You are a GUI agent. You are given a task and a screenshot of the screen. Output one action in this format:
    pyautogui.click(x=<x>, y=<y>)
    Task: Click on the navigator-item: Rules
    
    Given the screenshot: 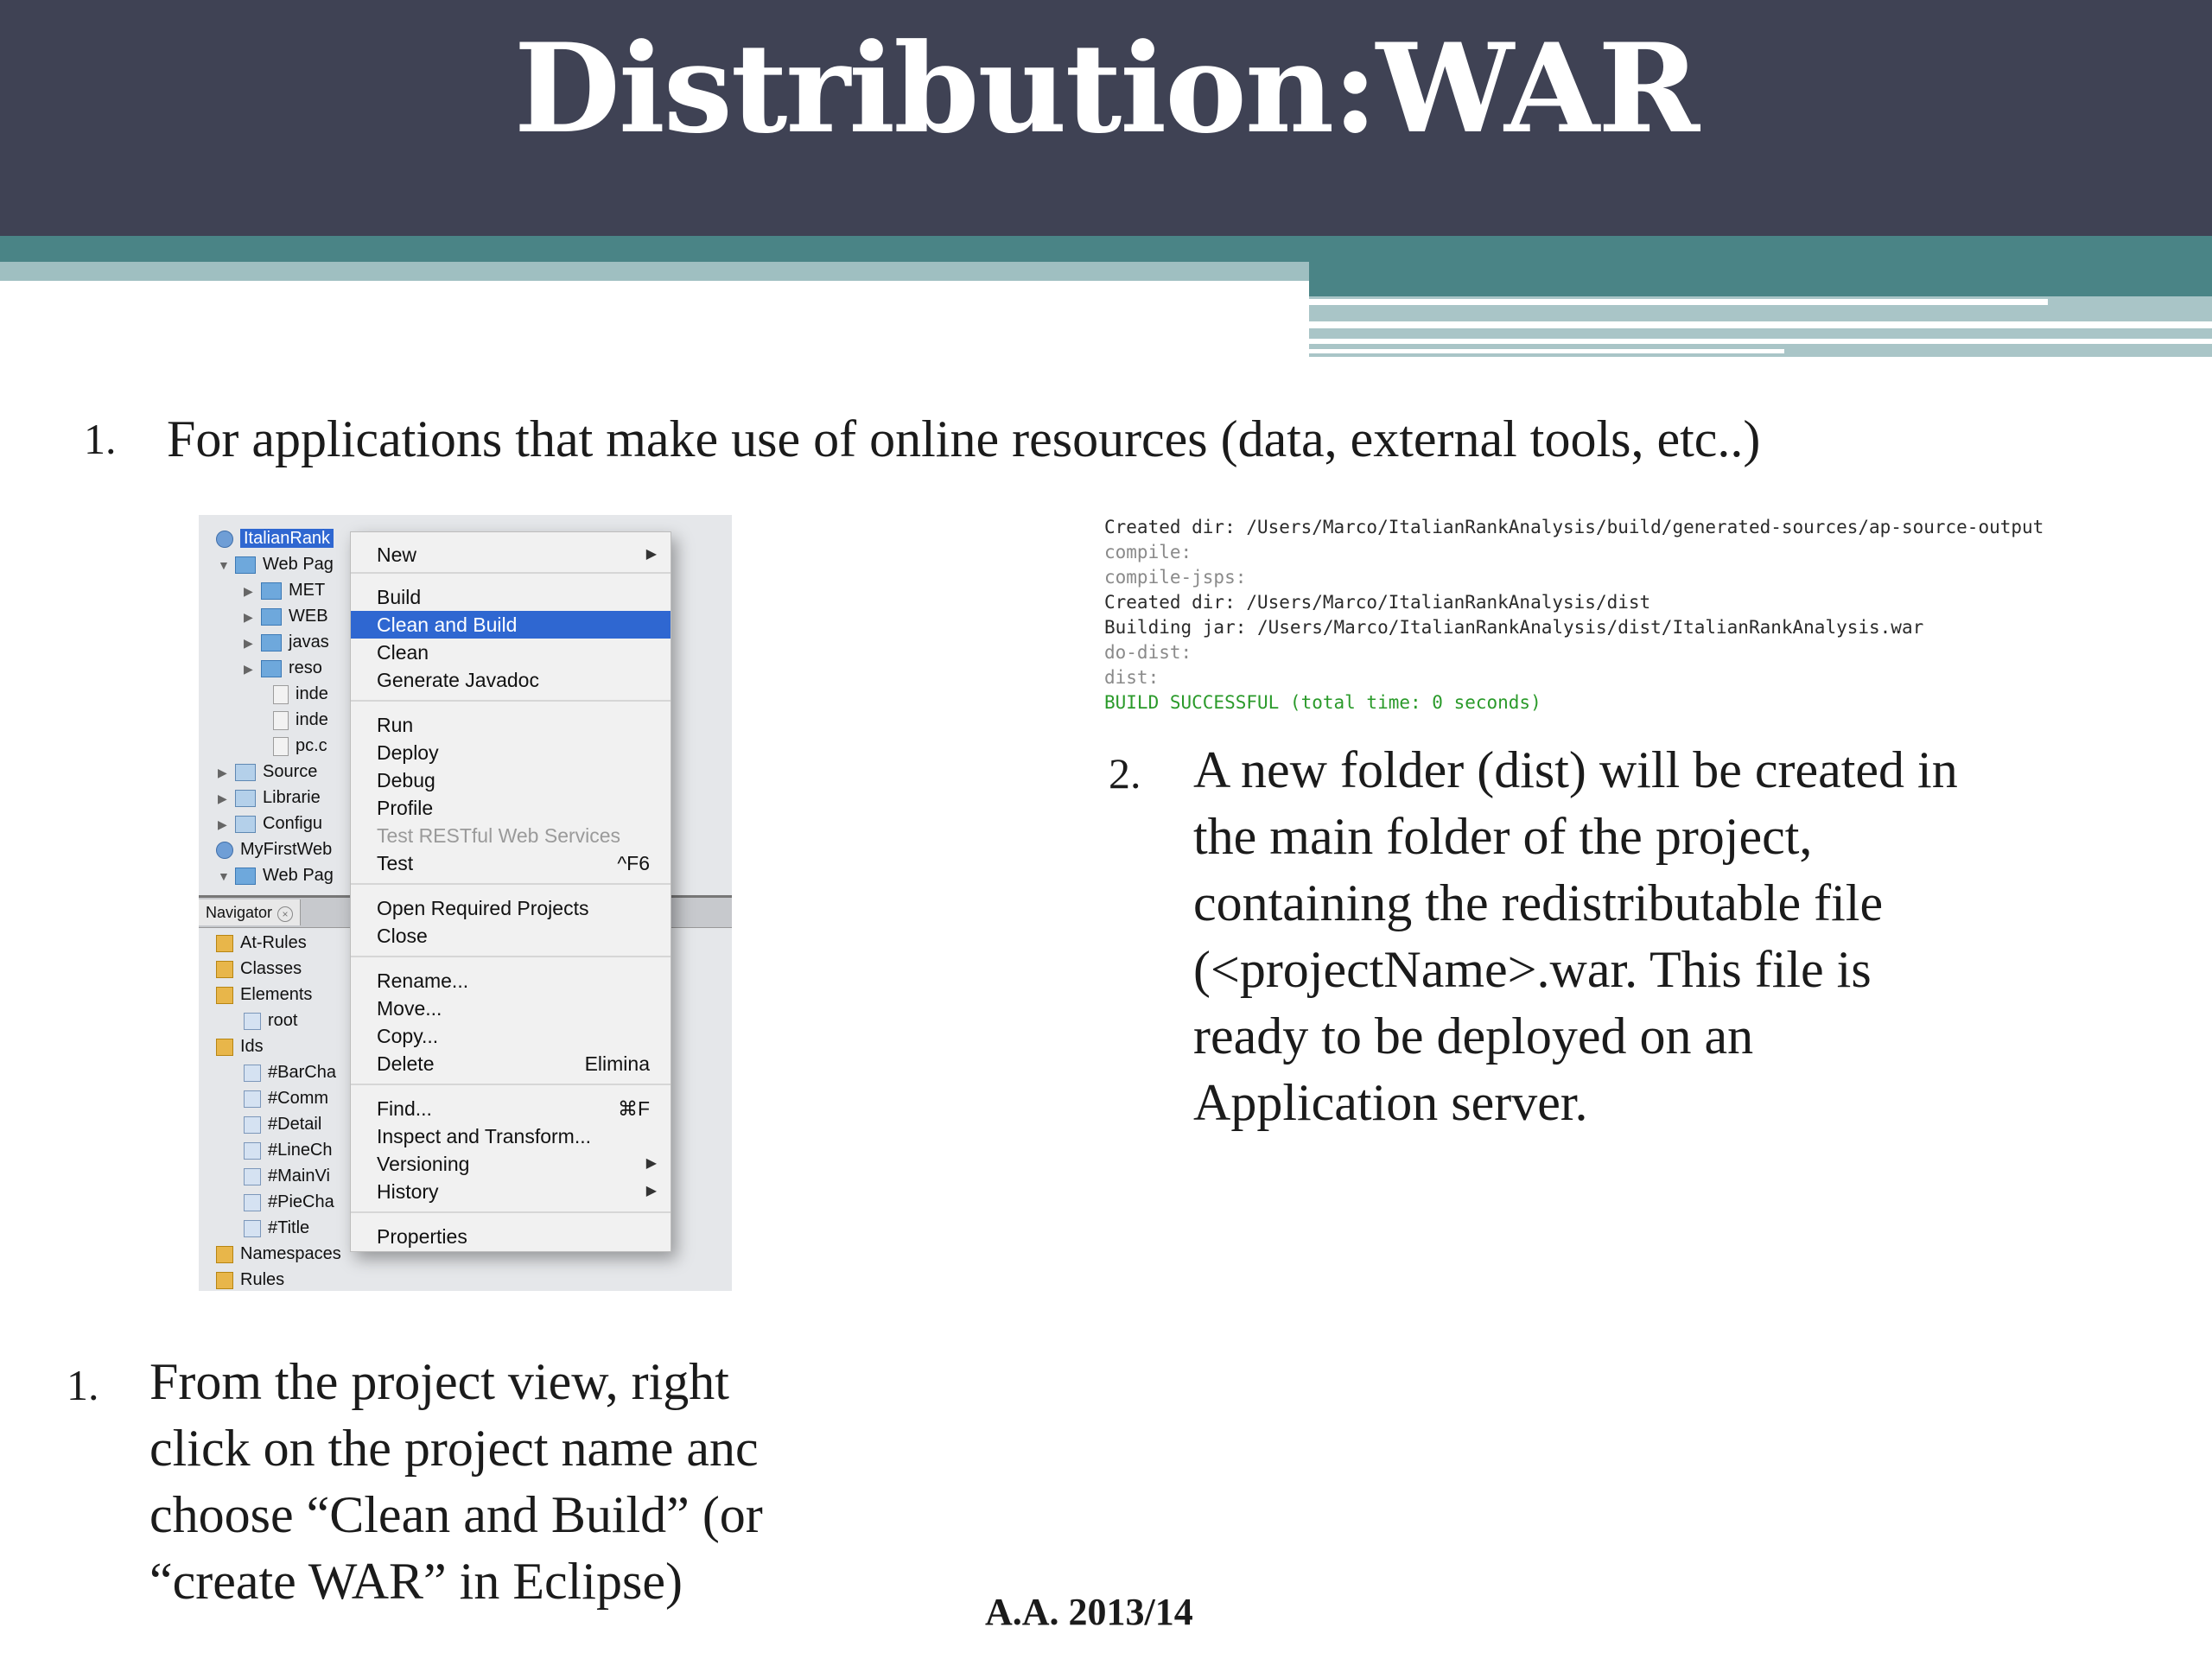 What is the action you would take?
    pyautogui.click(x=250, y=1279)
    